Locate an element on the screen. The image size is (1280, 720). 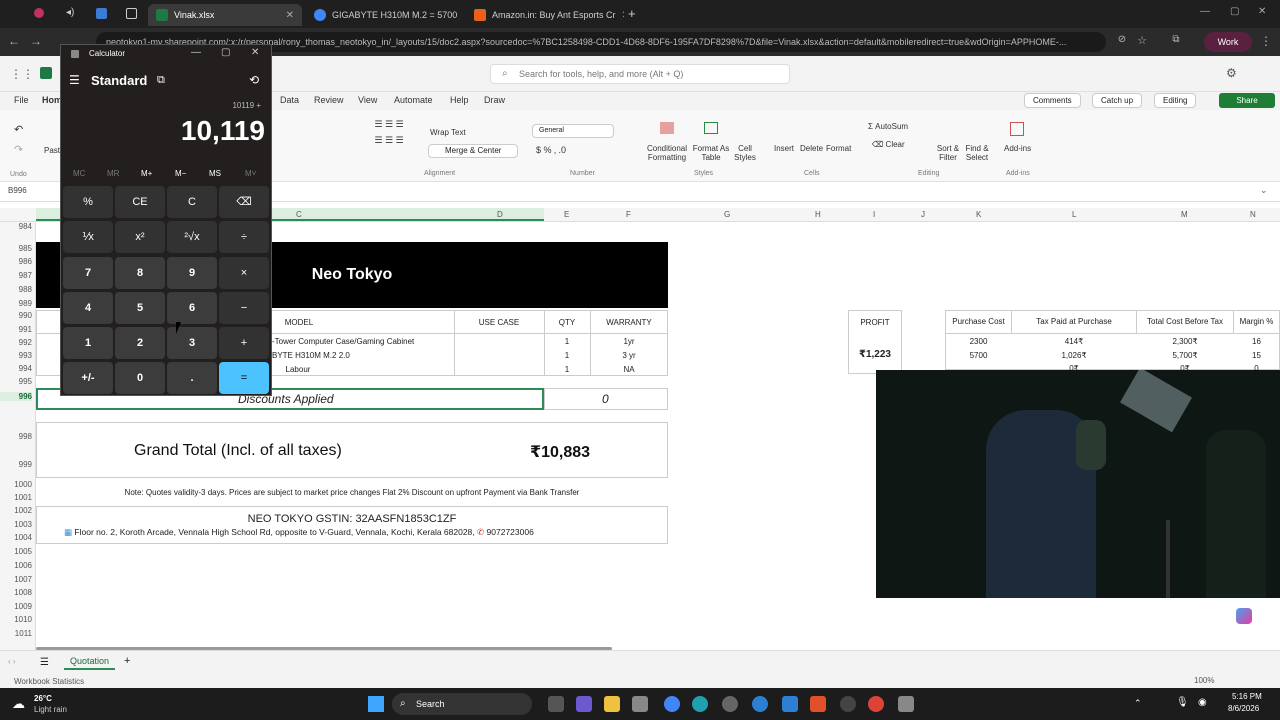
row-header: 1009 is located at coordinates (16, 606).